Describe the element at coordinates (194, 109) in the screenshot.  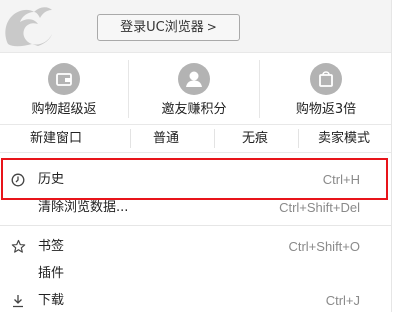
I see `shortcut-label: 邀友赚积分` at that location.